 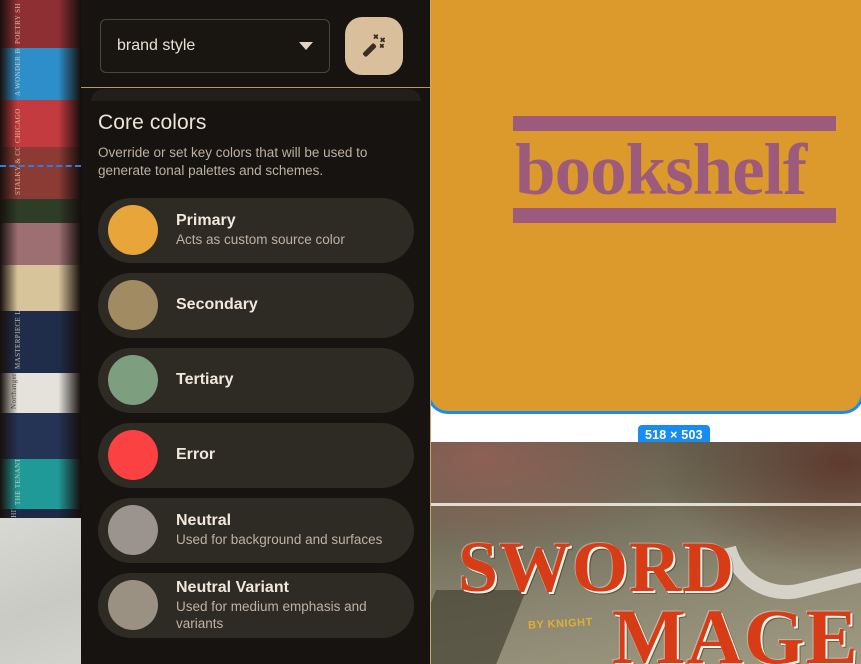 I want to click on style-row: brand style, so click(x=251, y=46).